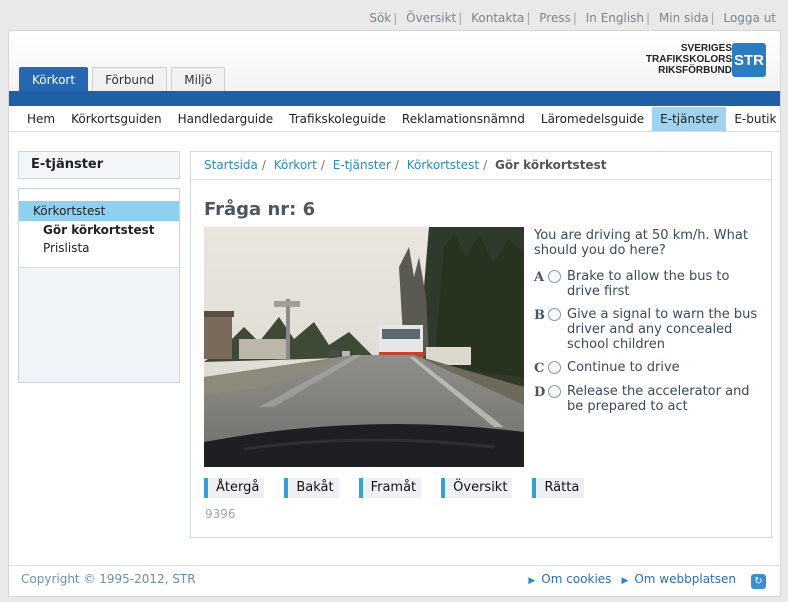 The height and width of the screenshot is (602, 788). Describe the element at coordinates (390, 488) in the screenshot. I see `forward-button: Framåt` at that location.